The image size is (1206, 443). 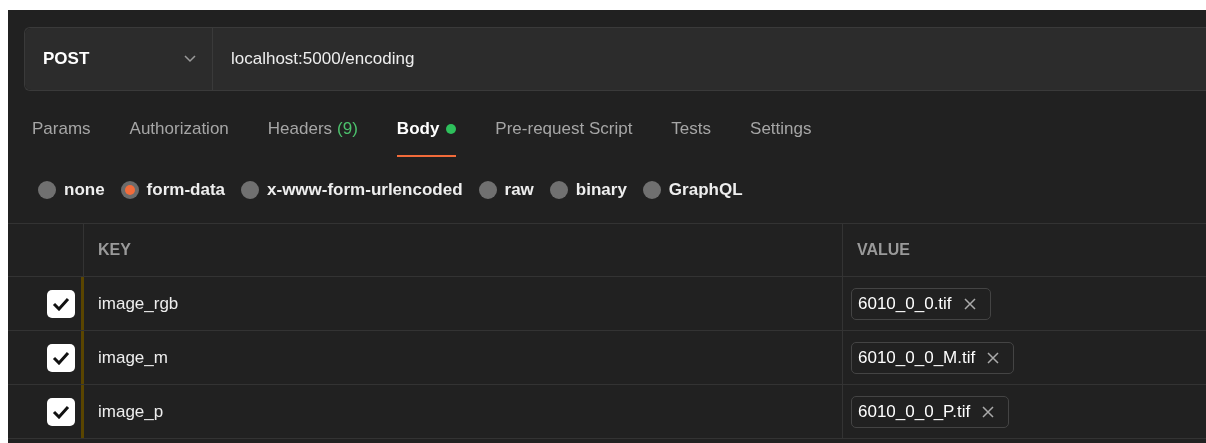 What do you see at coordinates (426, 135) in the screenshot?
I see `tab: Body` at bounding box center [426, 135].